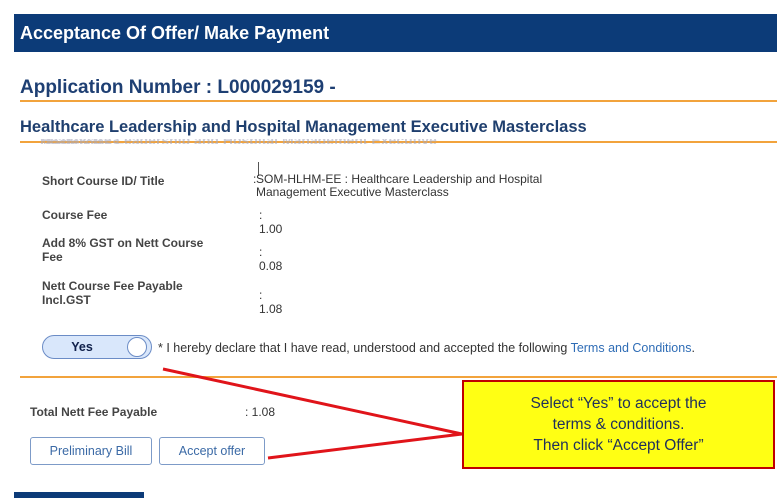 This screenshot has width=777, height=498. I want to click on callout-line-1: Select “Yes” to accept the, so click(618, 403).